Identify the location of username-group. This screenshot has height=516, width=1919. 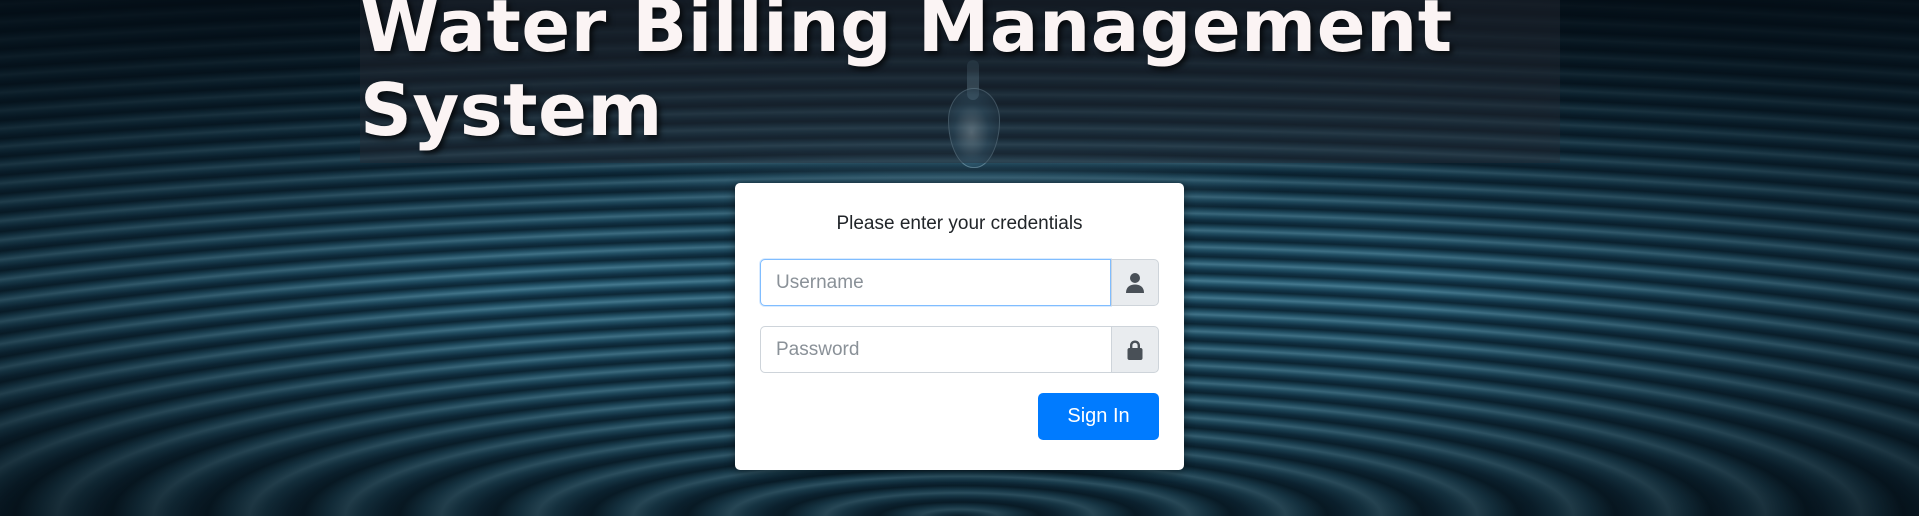
(959, 282).